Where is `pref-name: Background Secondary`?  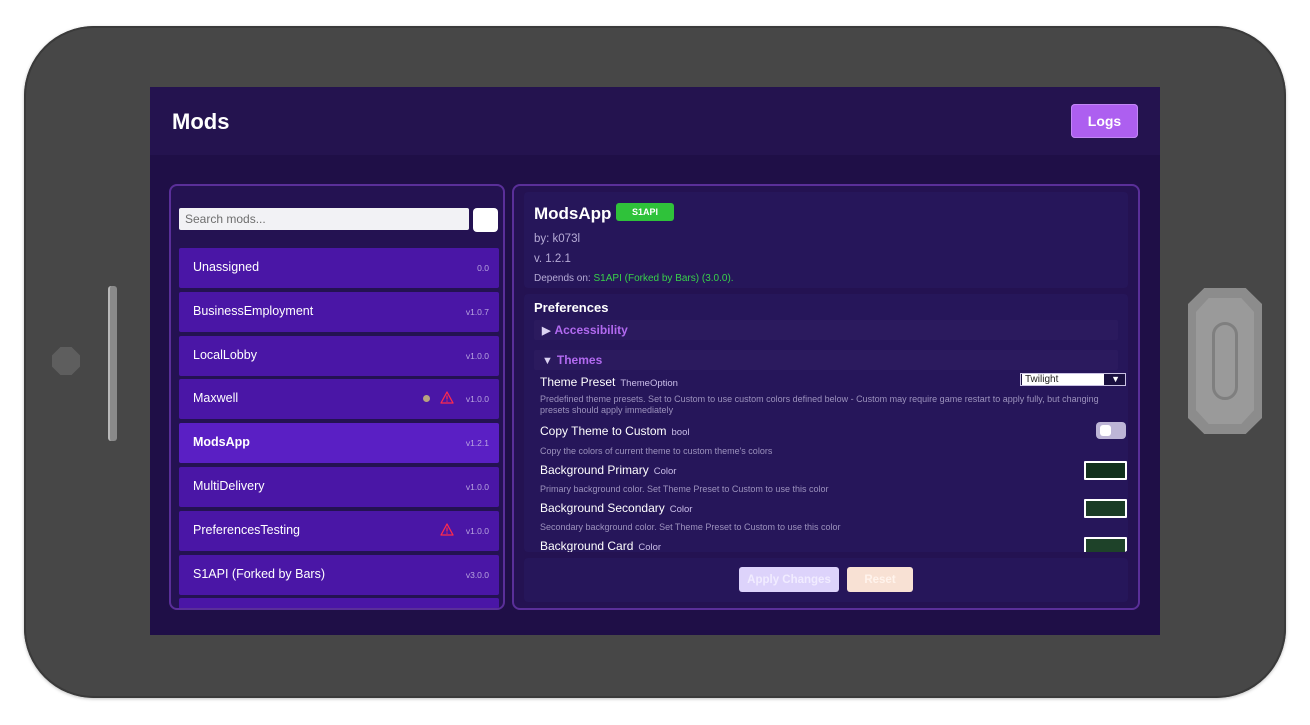 pref-name: Background Secondary is located at coordinates (602, 508).